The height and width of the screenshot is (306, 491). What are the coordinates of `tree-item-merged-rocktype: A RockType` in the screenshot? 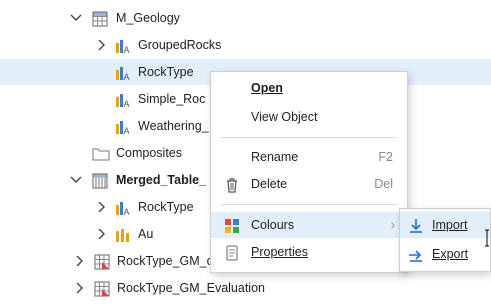 It's located at (115, 207).